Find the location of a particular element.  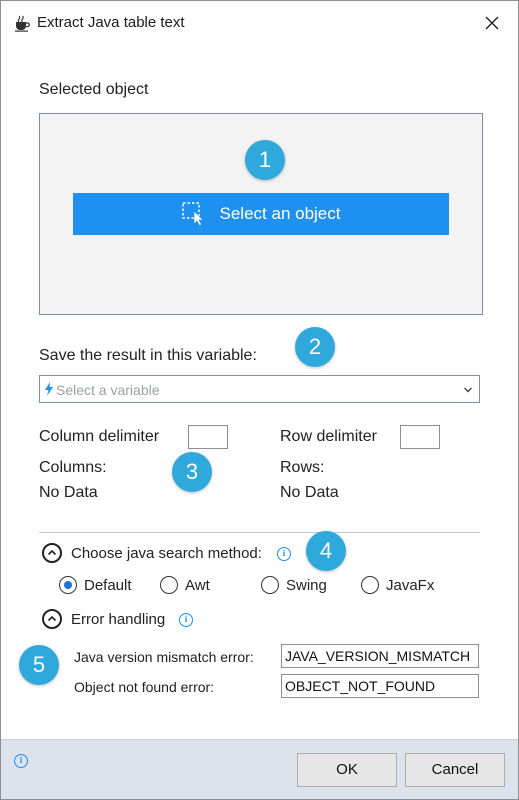

not-found-field: OBJECT_NOT_FOUND is located at coordinates (380, 686).